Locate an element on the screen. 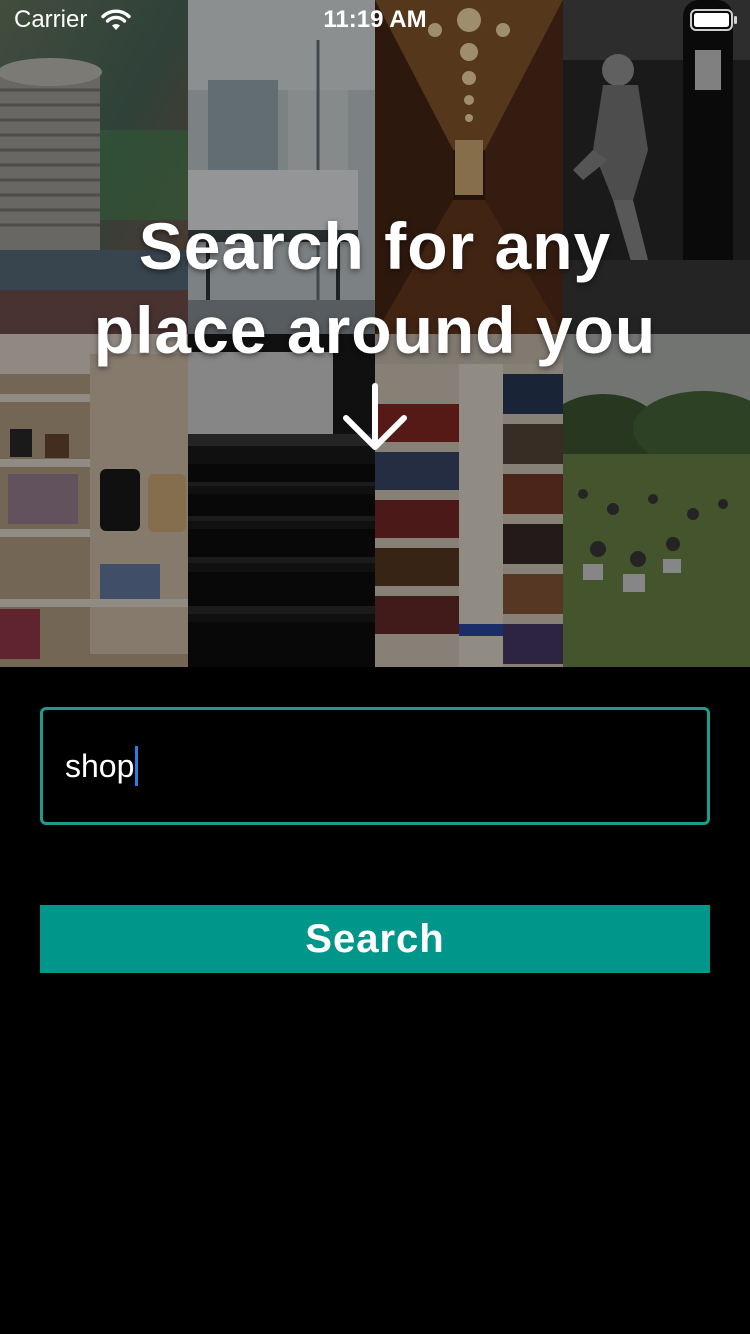 The width and height of the screenshot is (750, 1334). status-time: 11:19 AM is located at coordinates (375, 19).